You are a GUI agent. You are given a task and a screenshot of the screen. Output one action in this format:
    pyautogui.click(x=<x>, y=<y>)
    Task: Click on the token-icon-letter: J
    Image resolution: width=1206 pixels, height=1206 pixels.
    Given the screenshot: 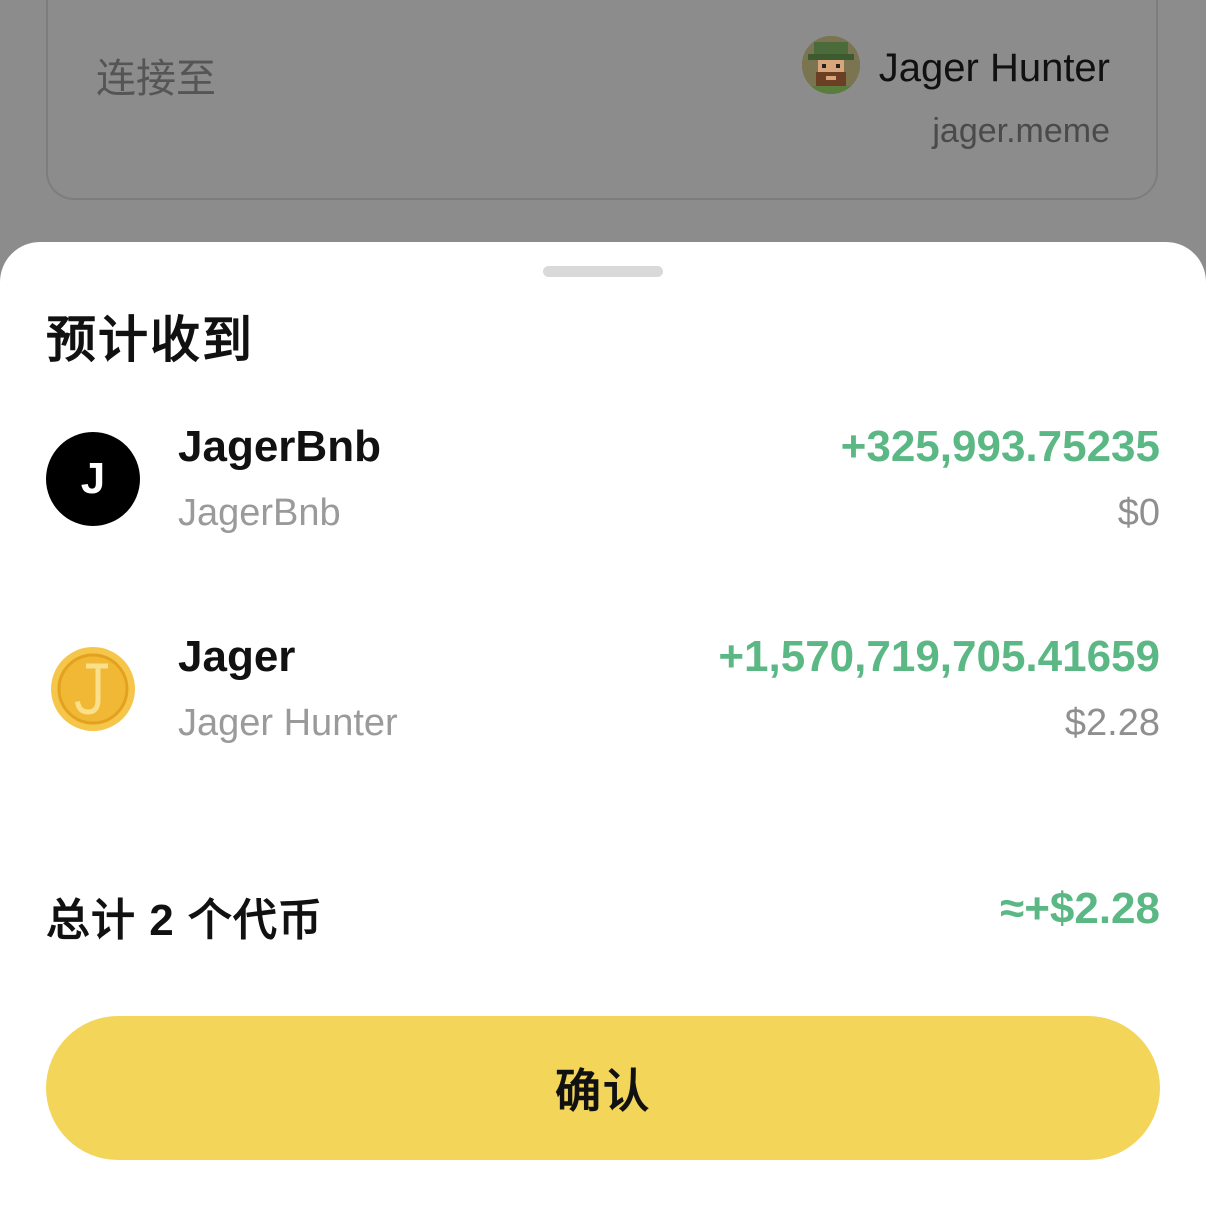 What is the action you would take?
    pyautogui.click(x=93, y=478)
    